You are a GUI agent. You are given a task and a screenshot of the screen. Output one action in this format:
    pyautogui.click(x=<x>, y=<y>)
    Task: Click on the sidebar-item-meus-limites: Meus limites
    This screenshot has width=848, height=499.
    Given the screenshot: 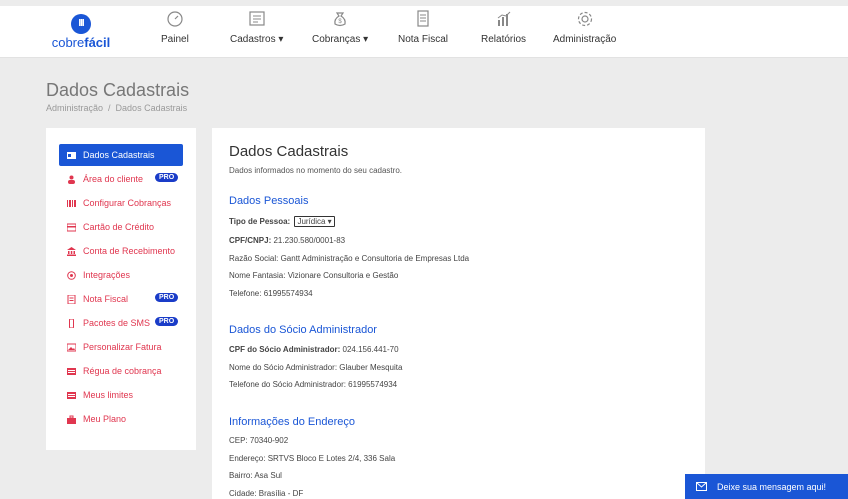 What is the action you would take?
    pyautogui.click(x=121, y=395)
    